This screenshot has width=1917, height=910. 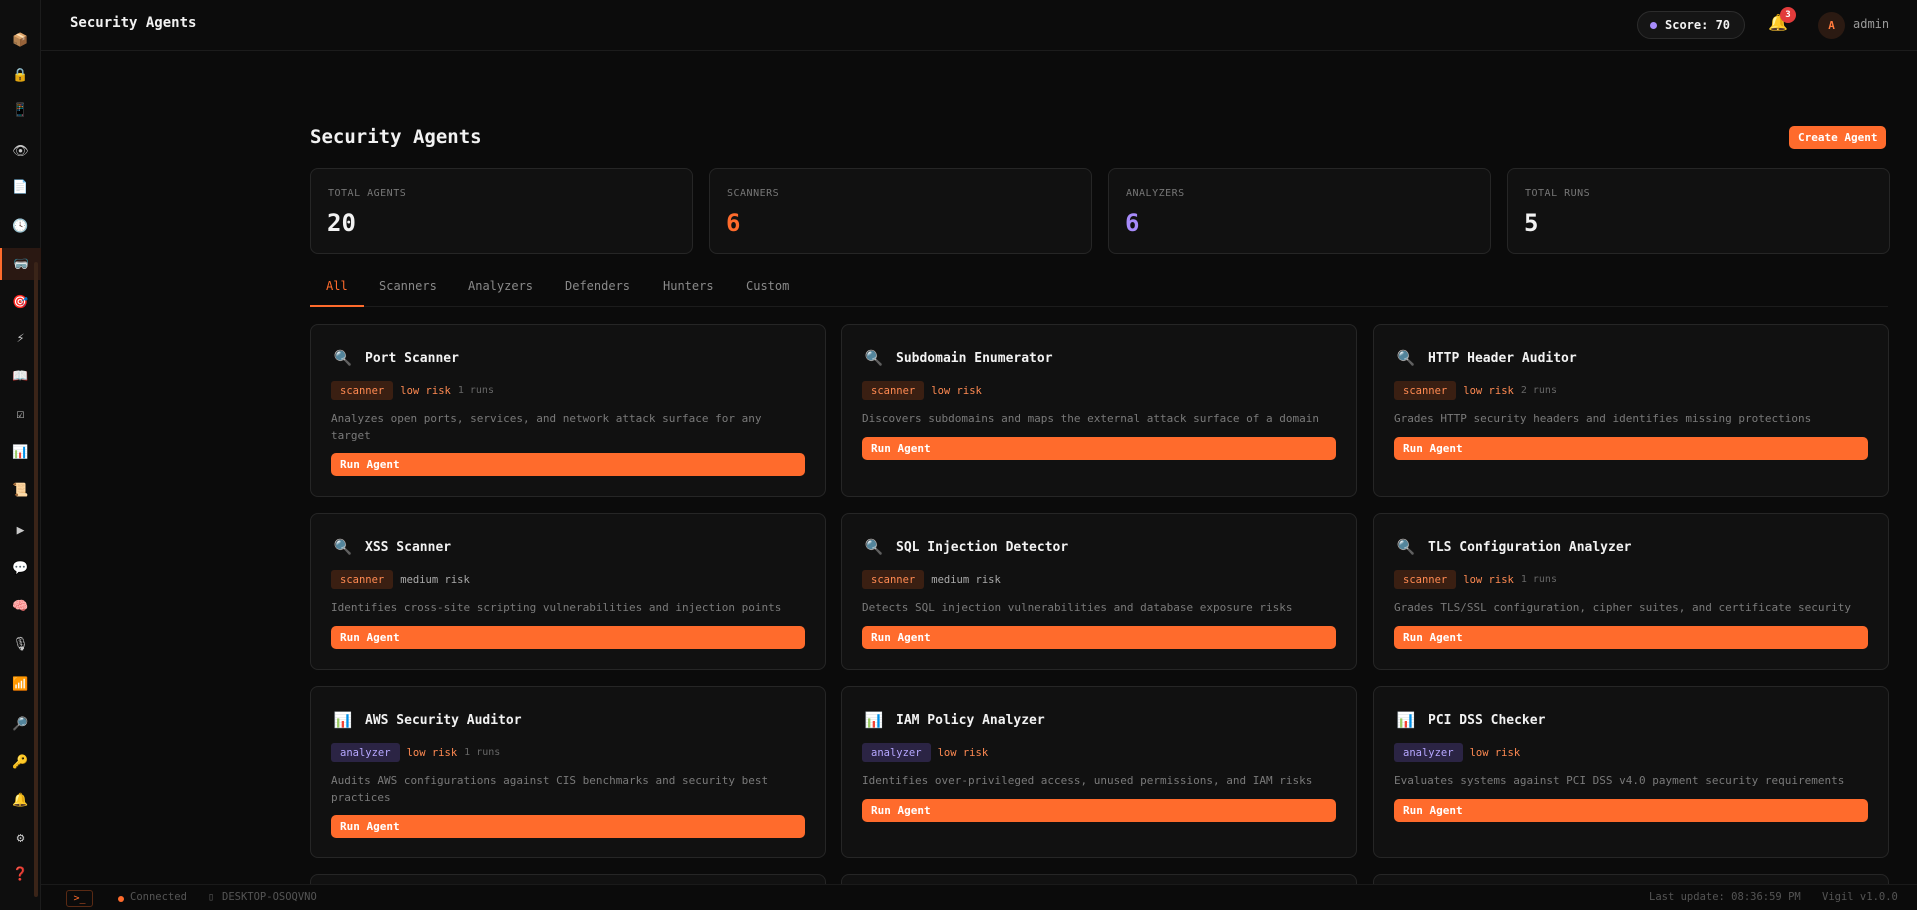 I want to click on agent-name: Subdomain Enumerator, so click(x=974, y=358).